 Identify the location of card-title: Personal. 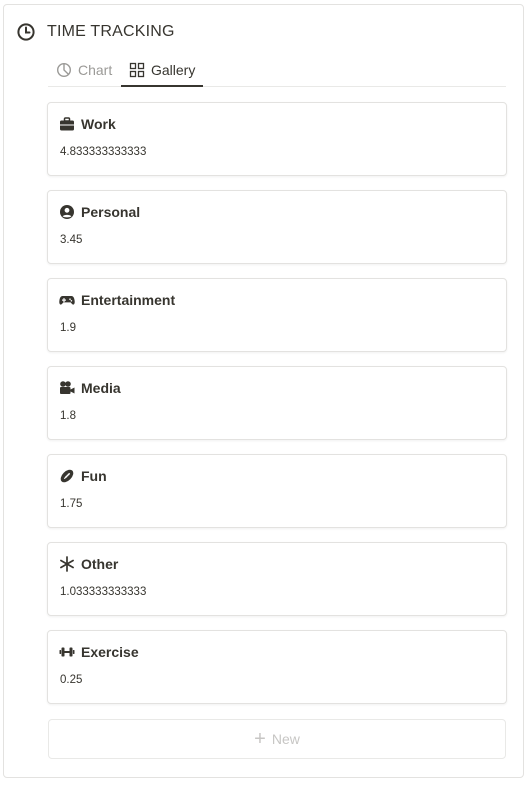
(111, 212).